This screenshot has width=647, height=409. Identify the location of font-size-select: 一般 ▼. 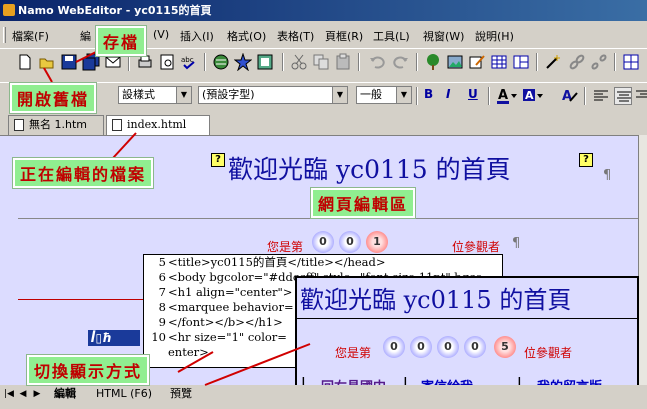
(384, 95).